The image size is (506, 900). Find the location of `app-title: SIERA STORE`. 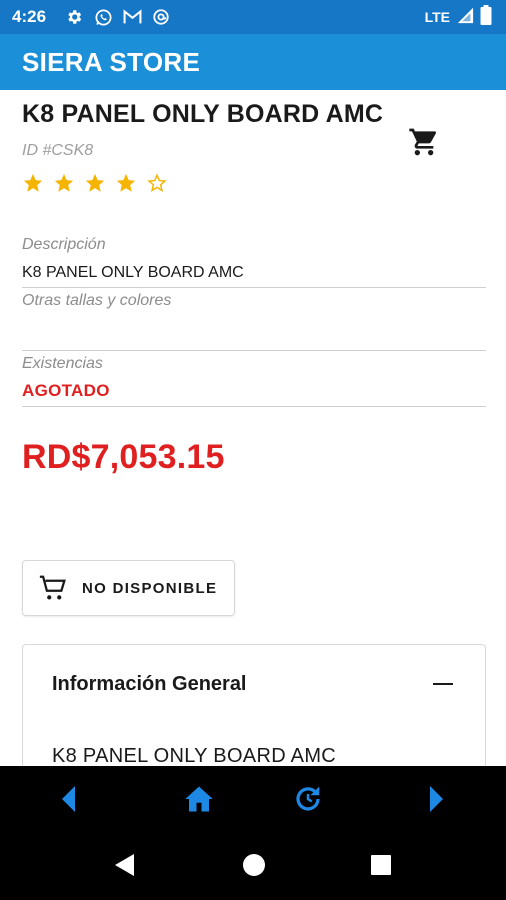

app-title: SIERA STORE is located at coordinates (111, 61).